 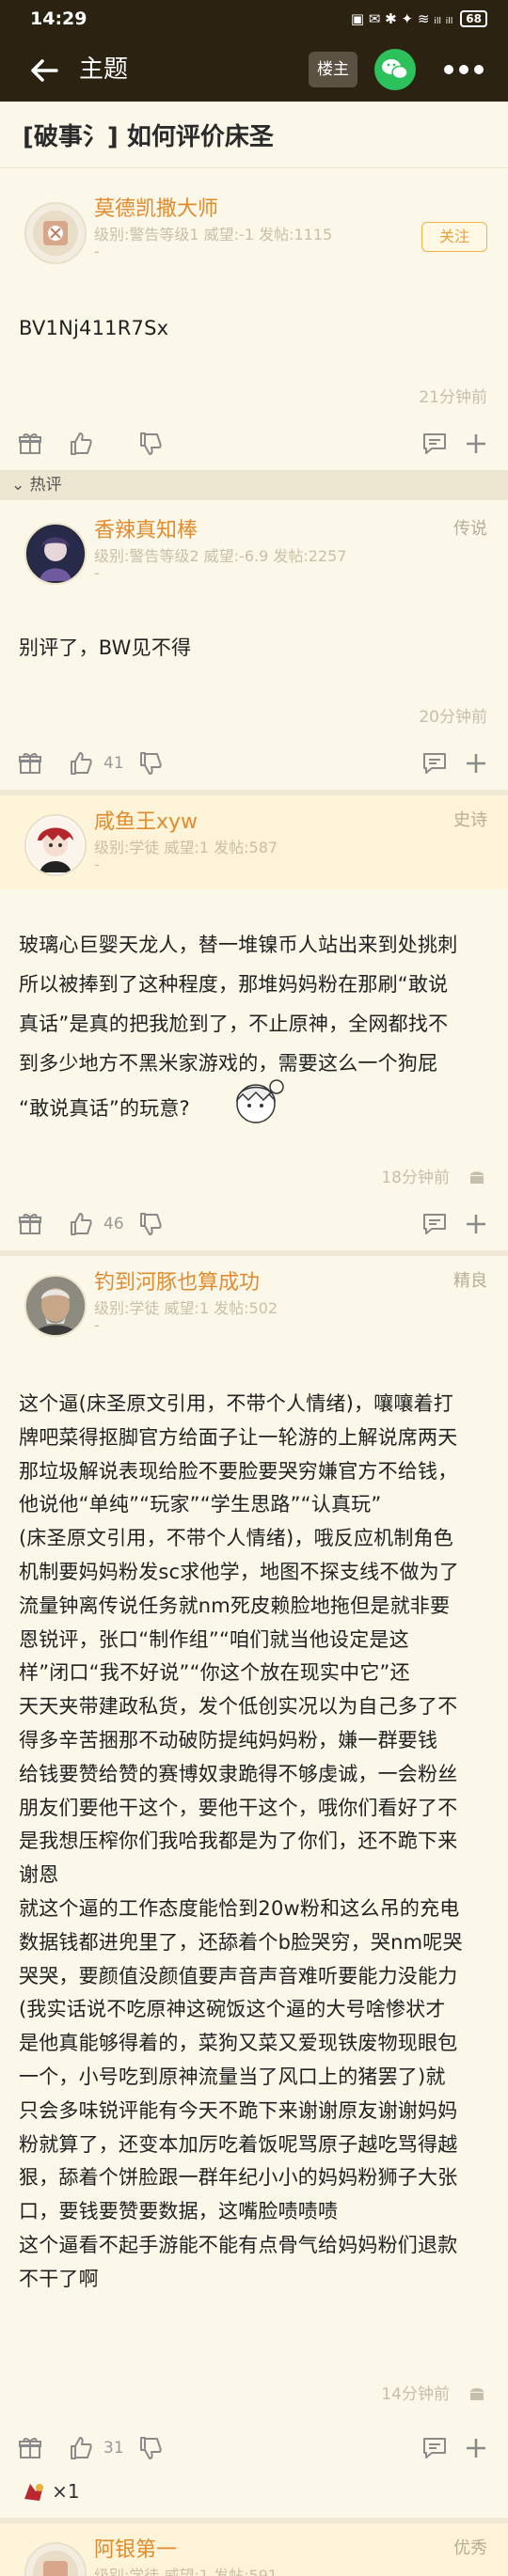 What do you see at coordinates (236, 1403) in the screenshot?
I see `reply-body-line: 这个逼(床圣原文引用，不带个人情绪)，嚷嚷着打` at bounding box center [236, 1403].